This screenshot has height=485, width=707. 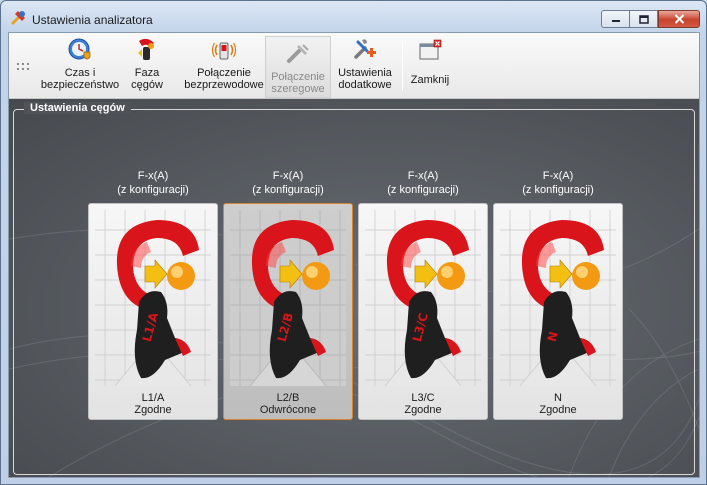 I want to click on toolbar-separator, so click(x=402, y=66).